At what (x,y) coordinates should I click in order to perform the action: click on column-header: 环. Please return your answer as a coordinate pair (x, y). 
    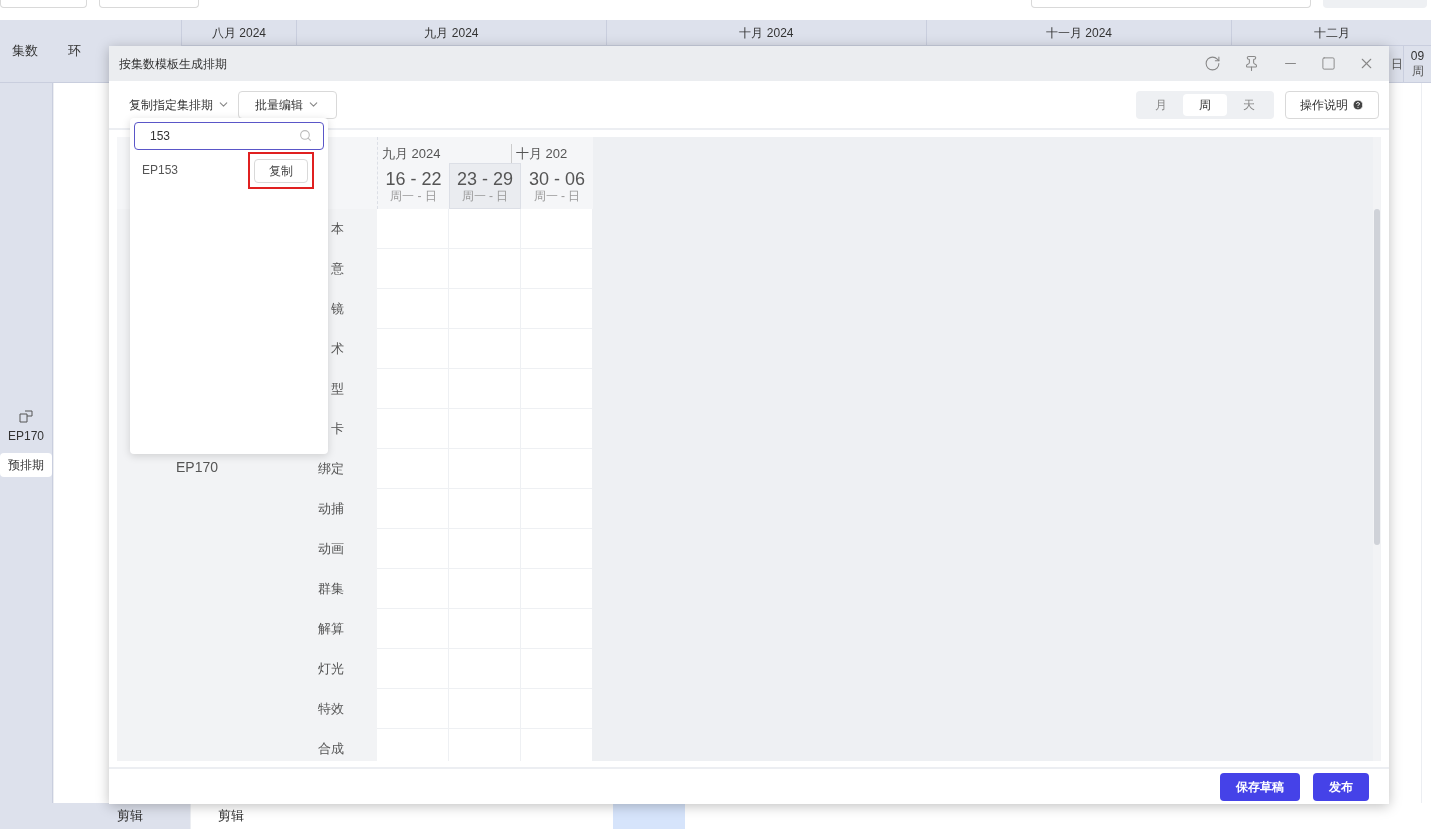
    Looking at the image, I should click on (75, 51).